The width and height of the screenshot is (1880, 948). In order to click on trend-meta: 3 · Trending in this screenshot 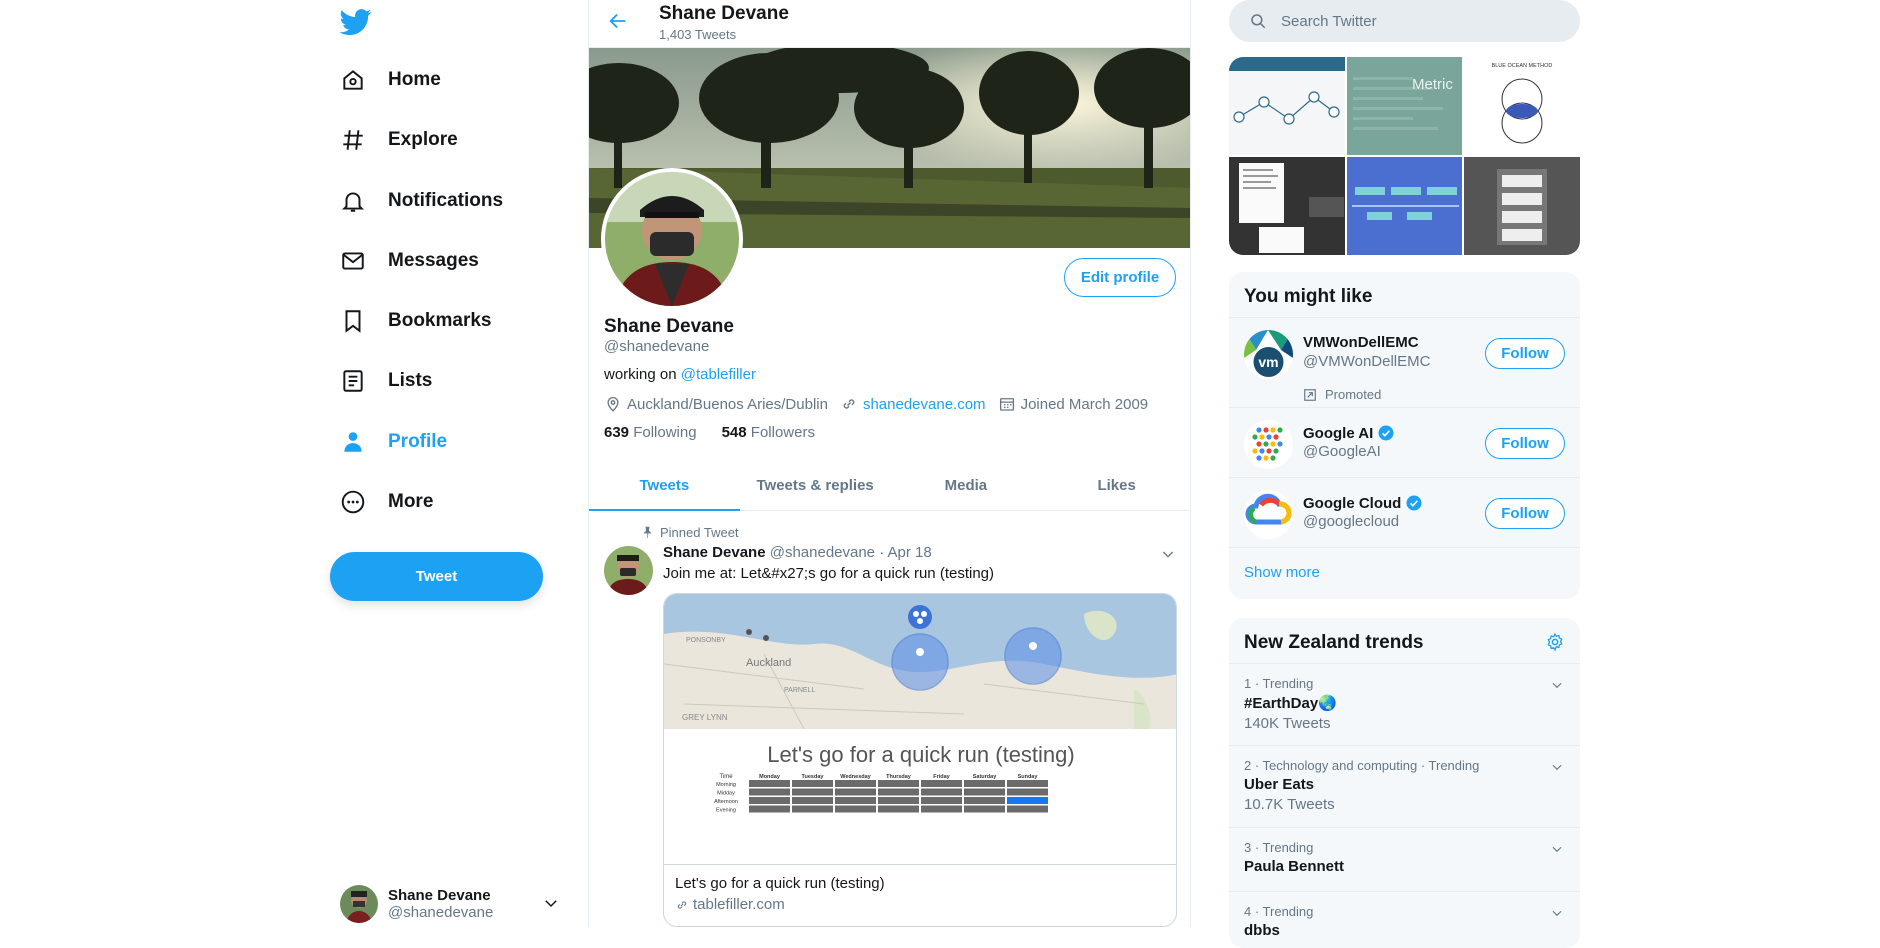, I will do `click(1279, 847)`.